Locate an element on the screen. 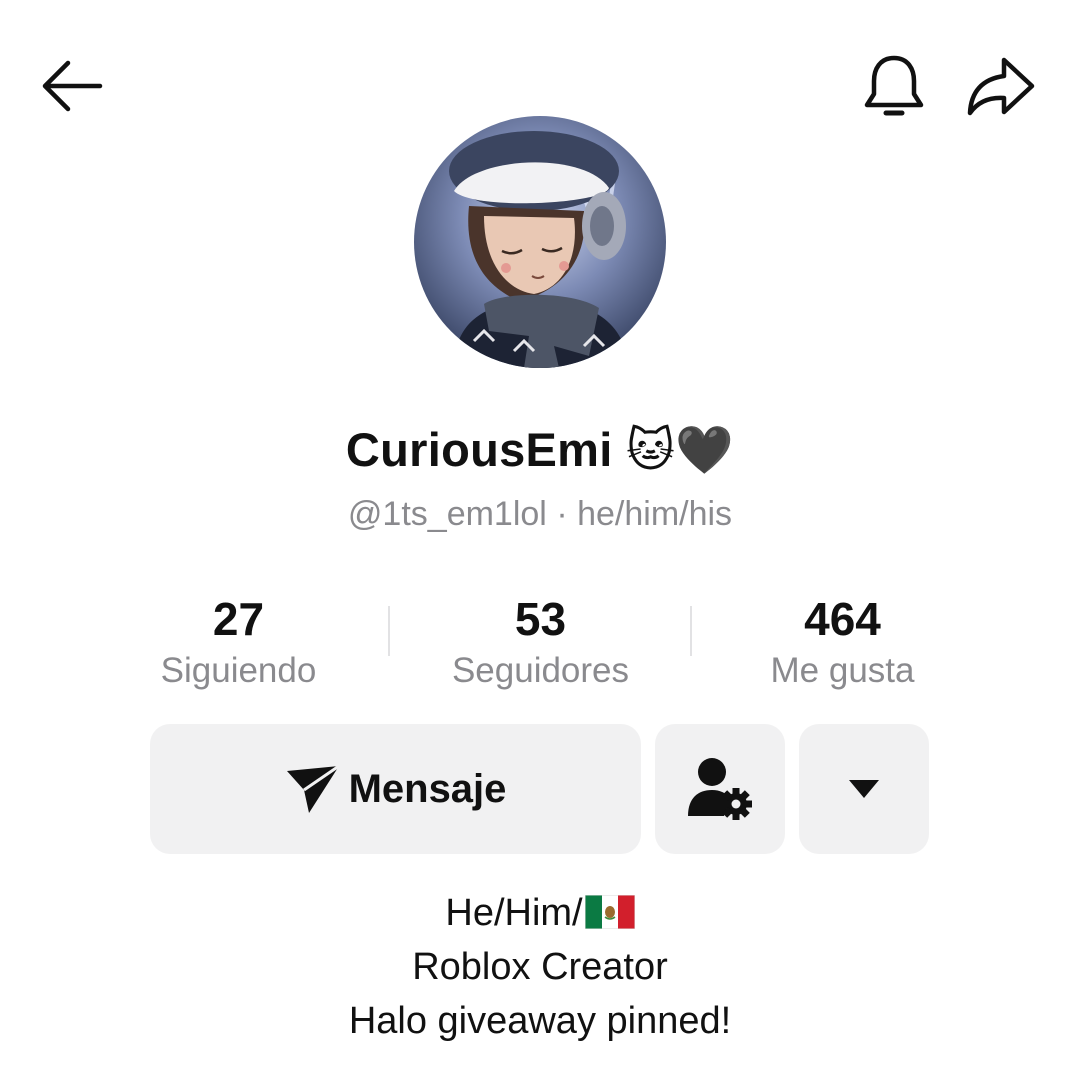 Image resolution: width=1080 pixels, height=1068 pixels. username-handle: @1ts_em1lol is located at coordinates (447, 514).